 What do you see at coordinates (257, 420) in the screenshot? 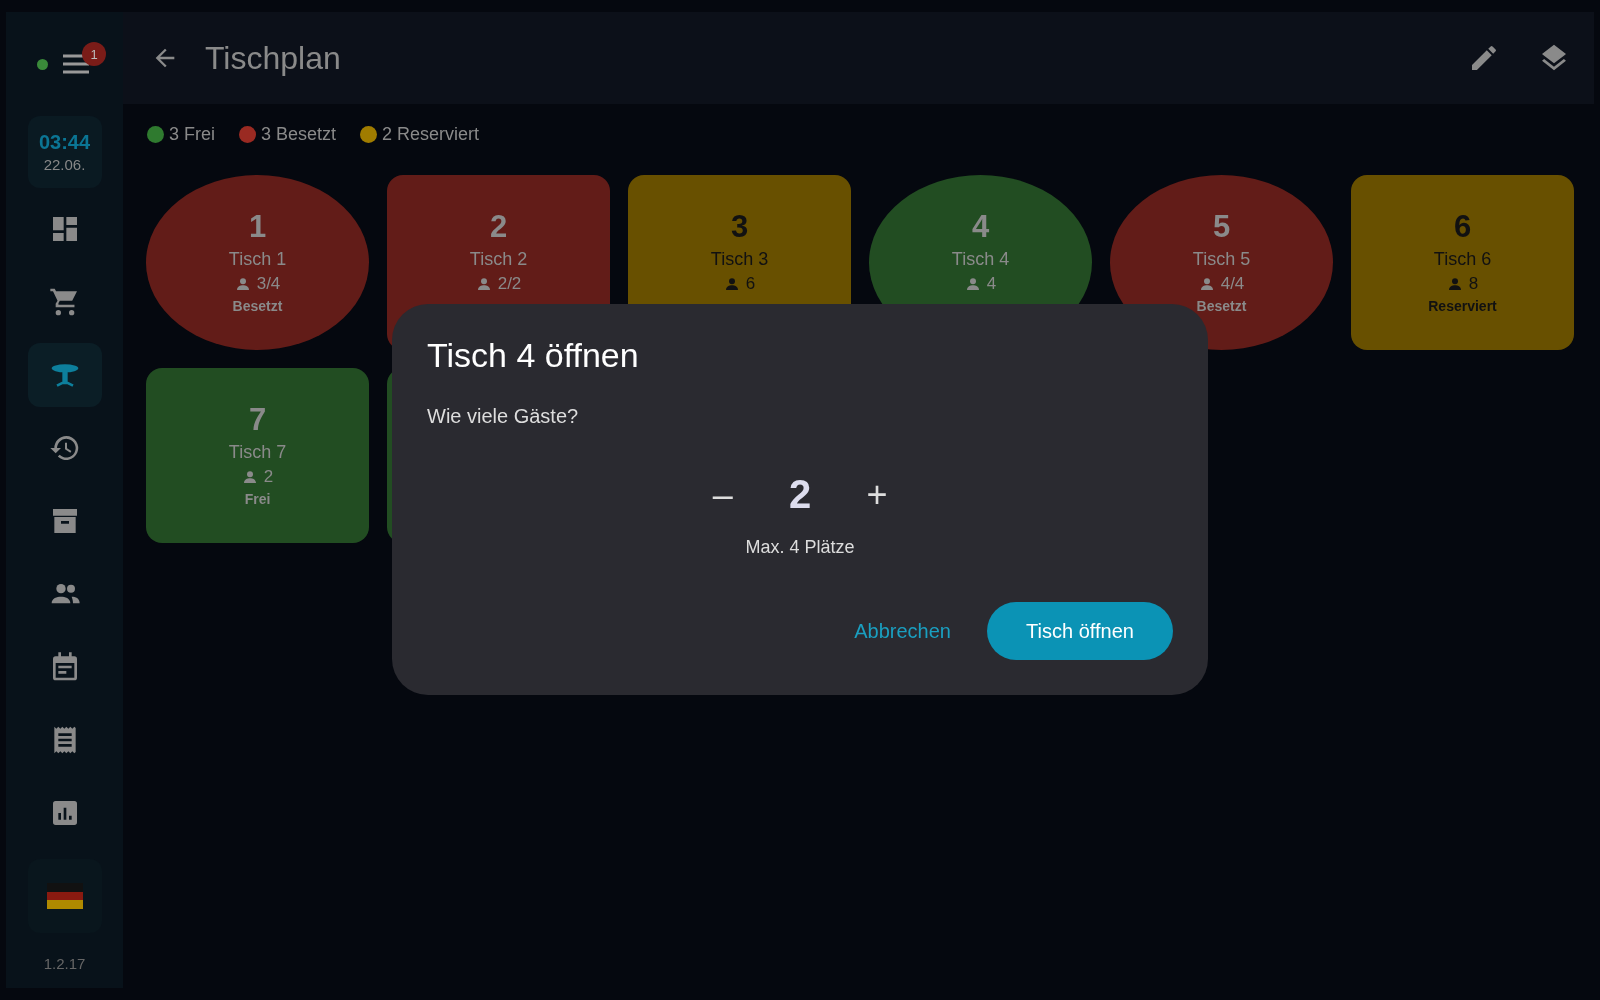
I see `table-number: 7` at bounding box center [257, 420].